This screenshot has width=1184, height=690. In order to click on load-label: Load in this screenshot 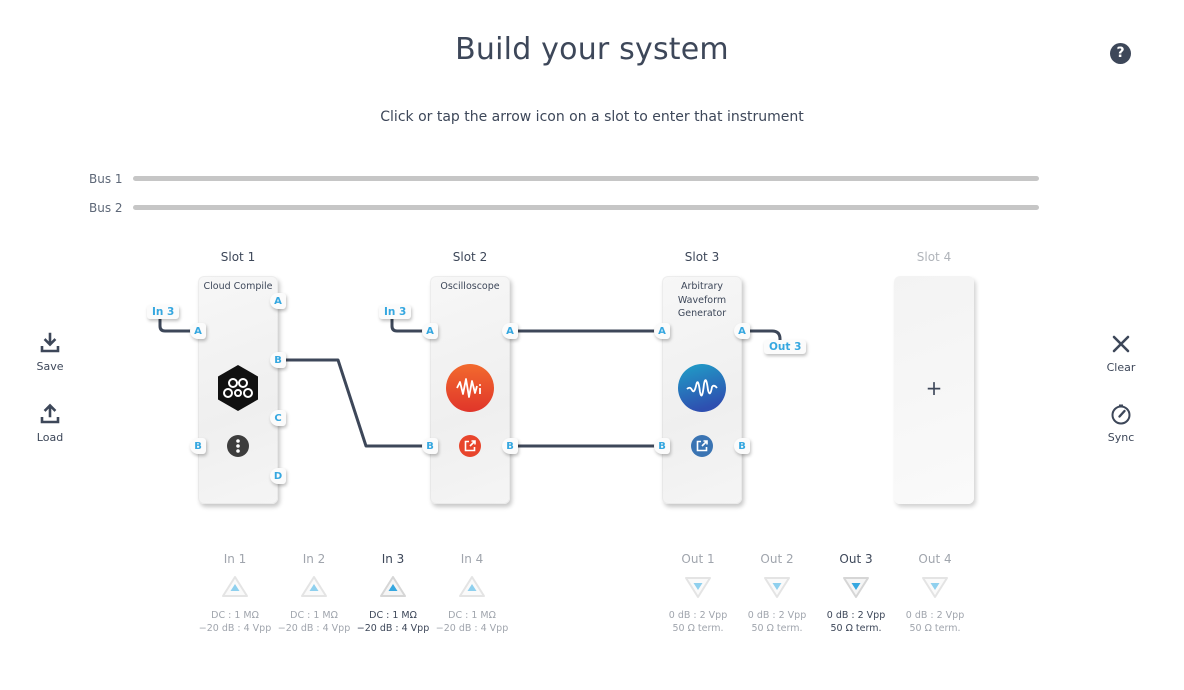, I will do `click(50, 437)`.